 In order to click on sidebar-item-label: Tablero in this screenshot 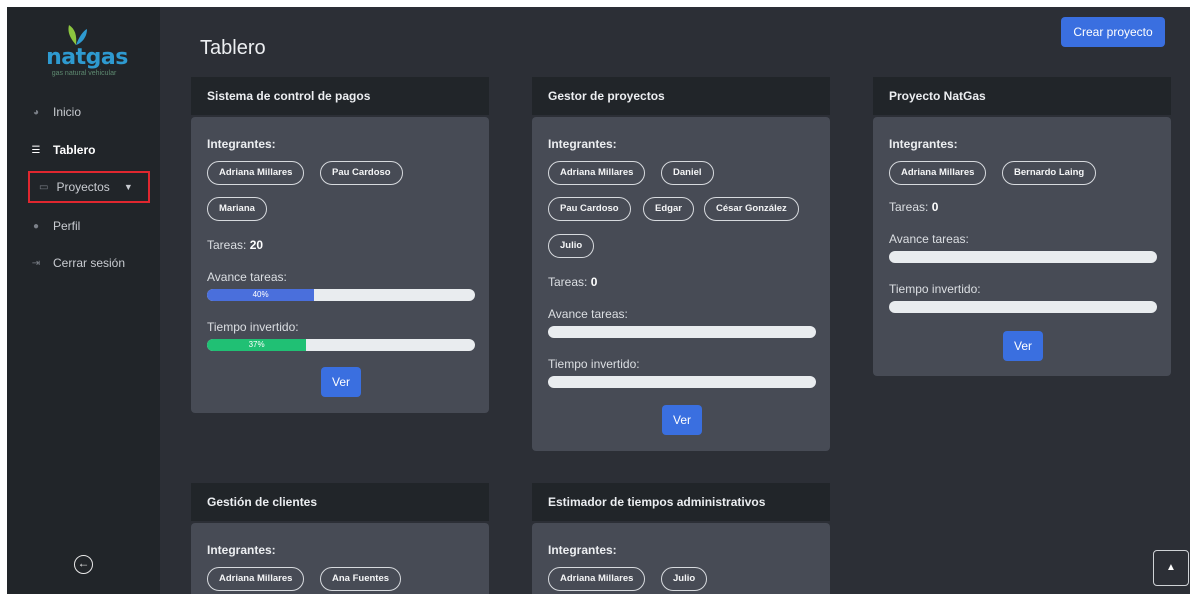, I will do `click(74, 150)`.